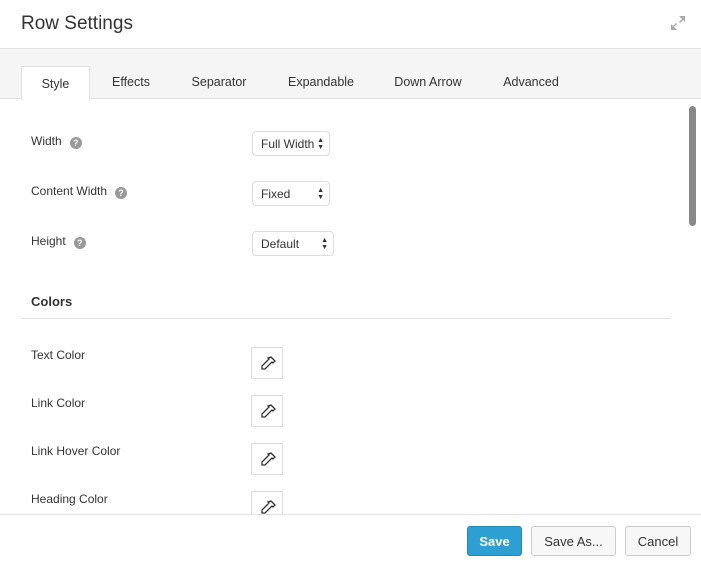 The image size is (701, 566). What do you see at coordinates (219, 82) in the screenshot?
I see `tab-separator: Separator` at bounding box center [219, 82].